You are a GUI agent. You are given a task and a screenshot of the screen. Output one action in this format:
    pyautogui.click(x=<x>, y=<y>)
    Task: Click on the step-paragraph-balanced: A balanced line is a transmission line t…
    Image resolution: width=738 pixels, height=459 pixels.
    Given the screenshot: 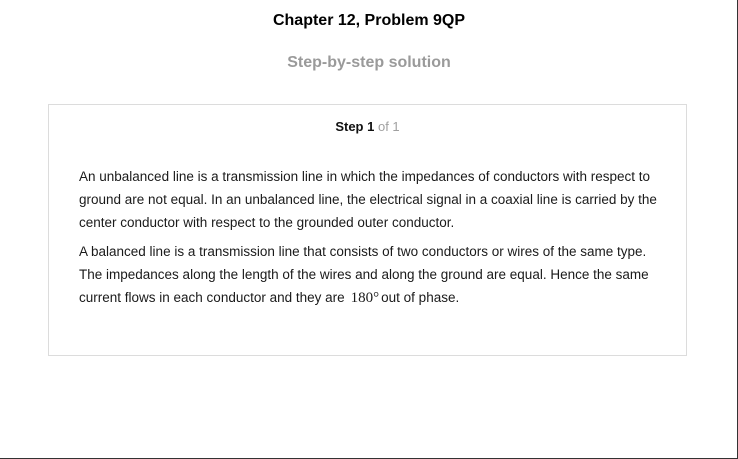 What is the action you would take?
    pyautogui.click(x=369, y=275)
    